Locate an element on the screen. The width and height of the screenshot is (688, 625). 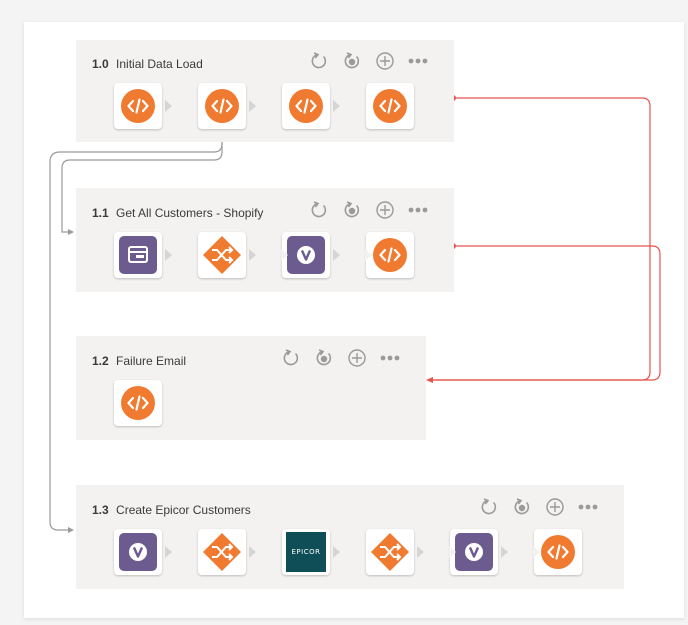
panel-title: 1.3 Create Epicor Customers is located at coordinates (171, 510).